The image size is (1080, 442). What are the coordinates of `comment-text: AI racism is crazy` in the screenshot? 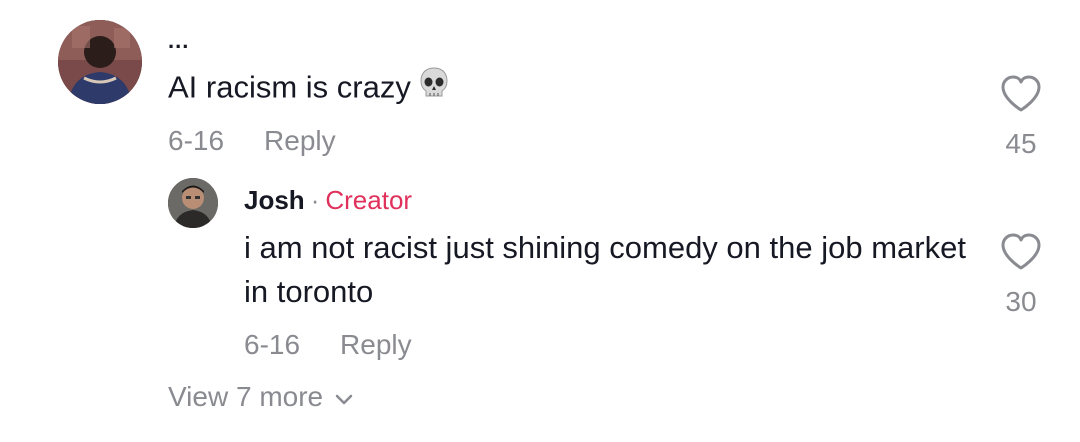 It's located at (308, 88).